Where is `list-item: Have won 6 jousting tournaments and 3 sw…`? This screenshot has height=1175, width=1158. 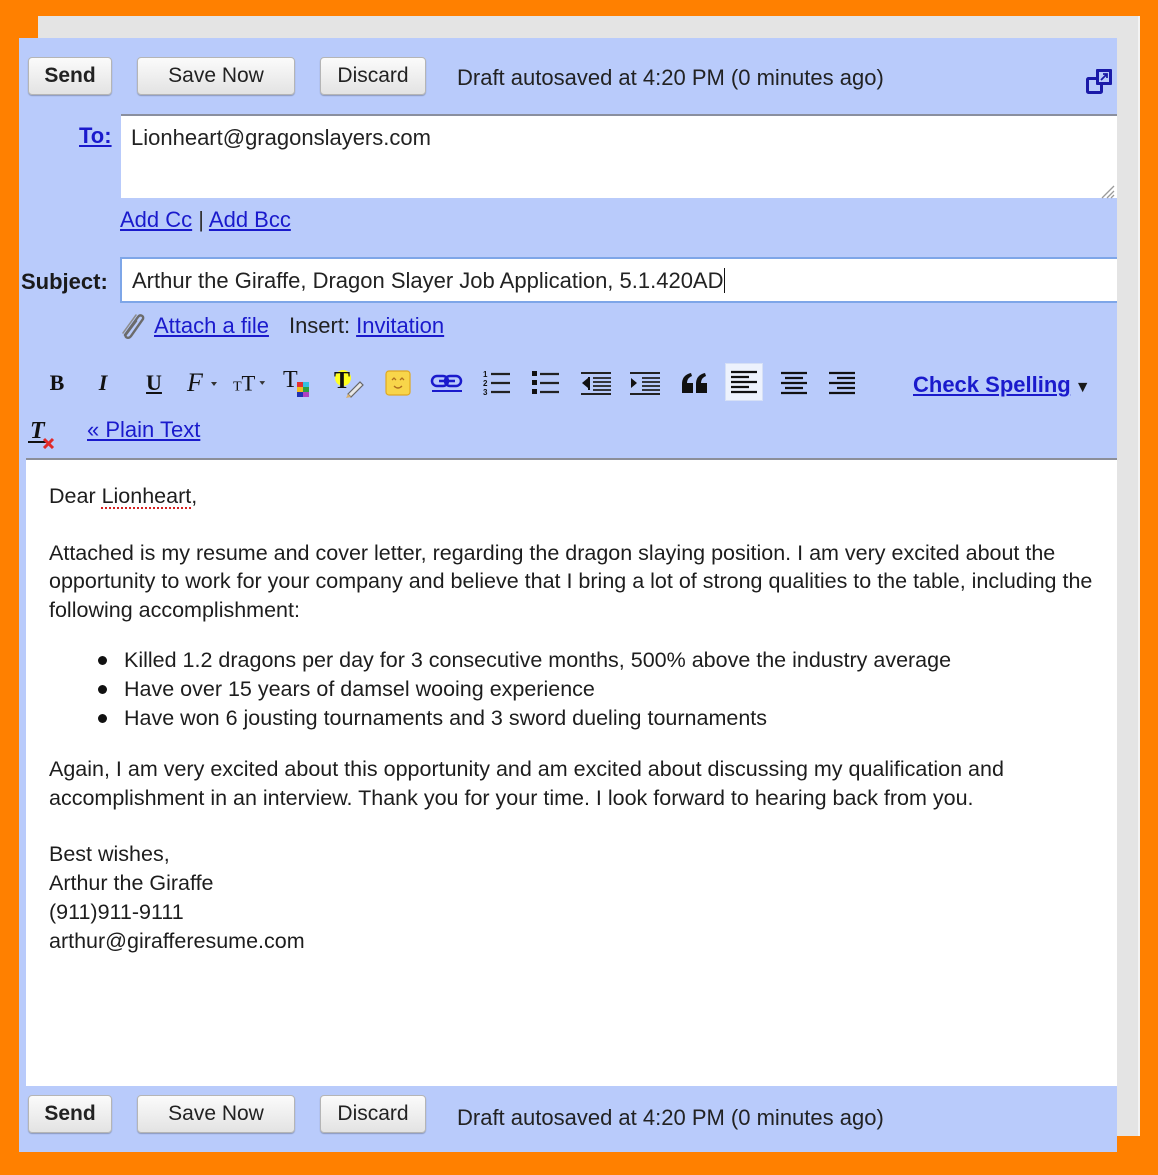 list-item: Have won 6 jousting tournaments and 3 sw… is located at coordinates (595, 718).